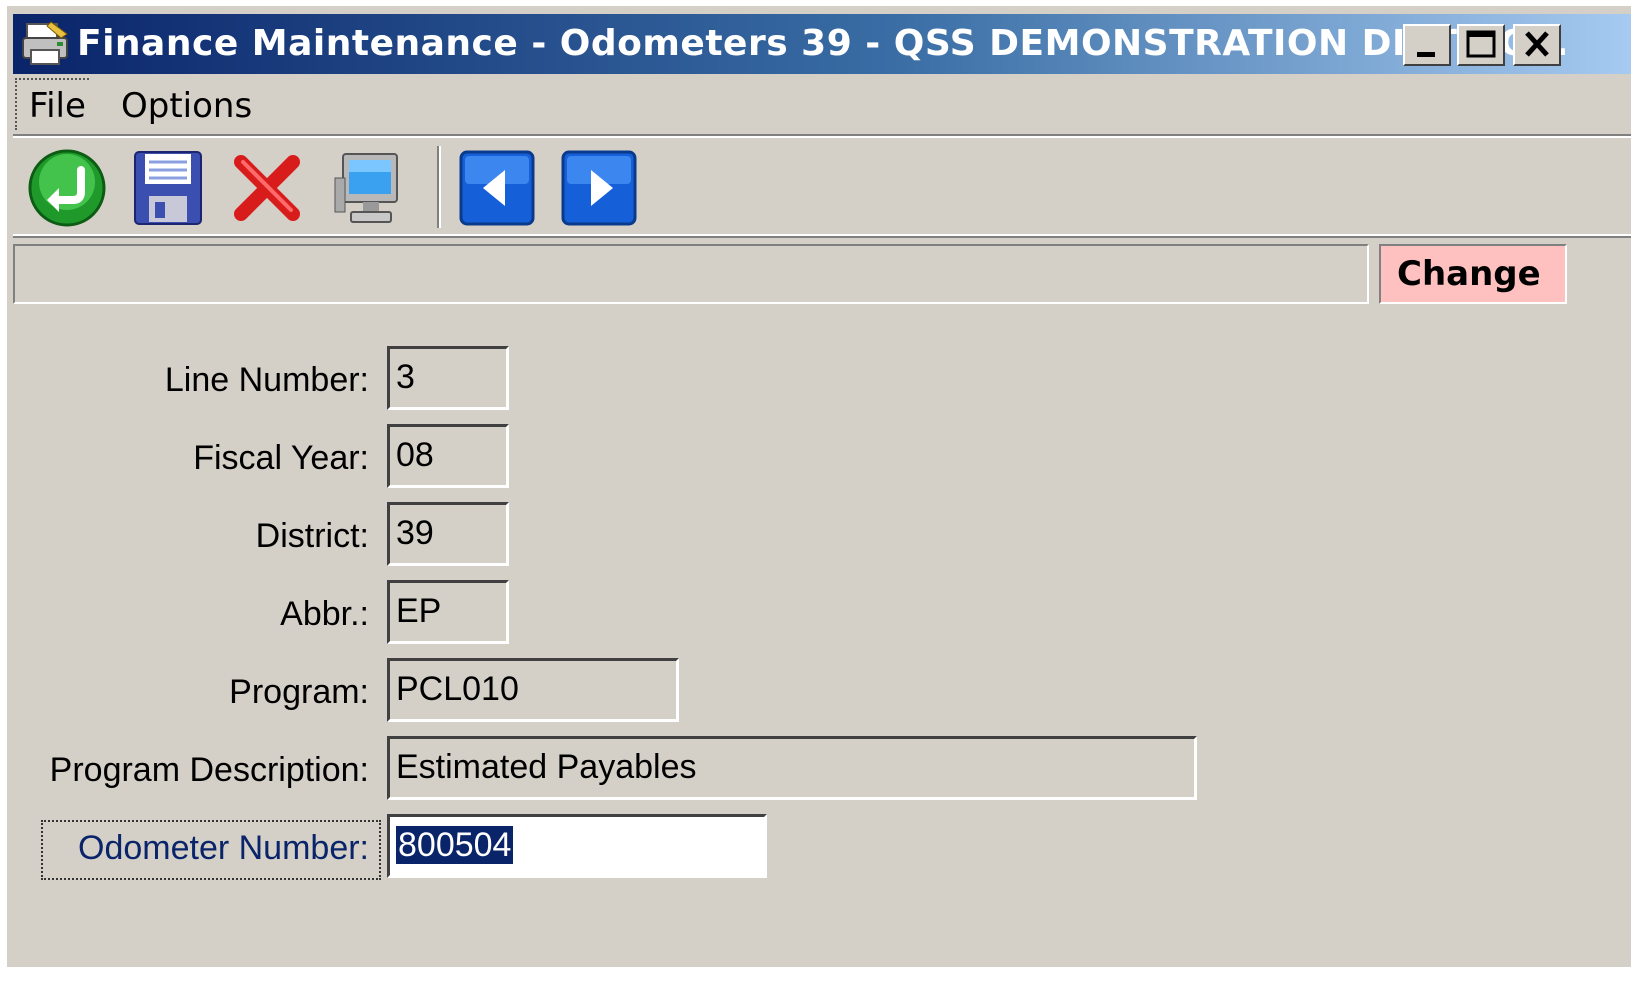 The width and height of the screenshot is (1631, 1007). I want to click on computer-button, so click(369, 188).